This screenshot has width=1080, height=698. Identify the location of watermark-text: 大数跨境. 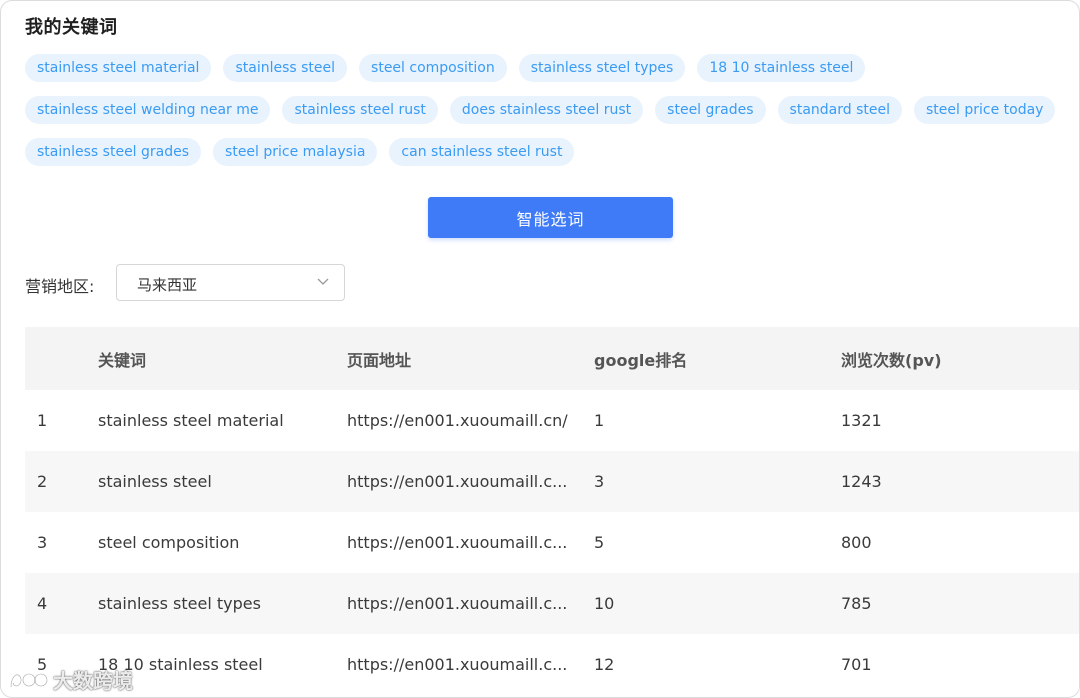
(93, 681).